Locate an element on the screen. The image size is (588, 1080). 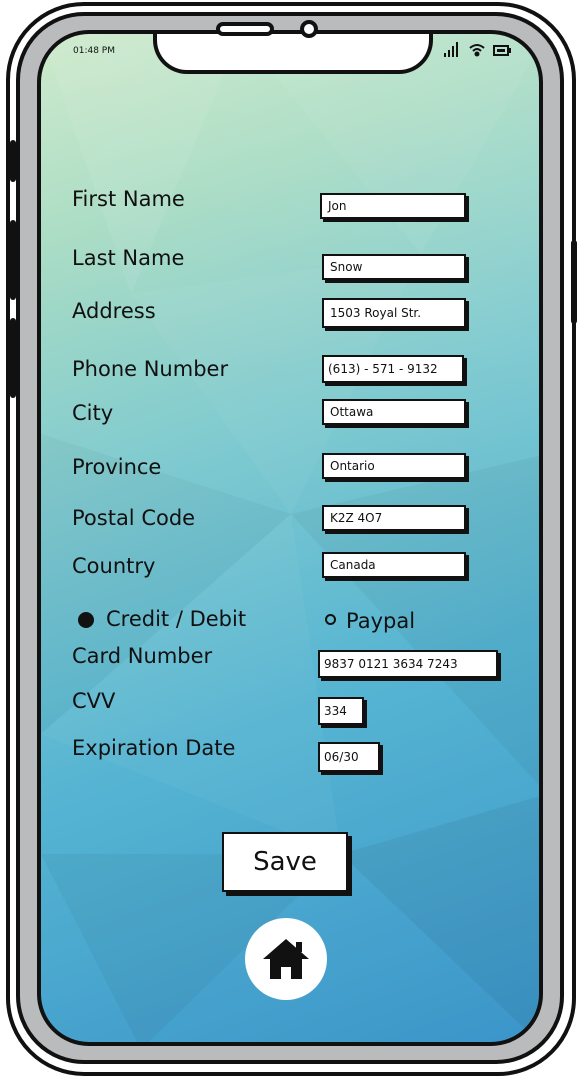
home-icon is located at coordinates (286, 959).